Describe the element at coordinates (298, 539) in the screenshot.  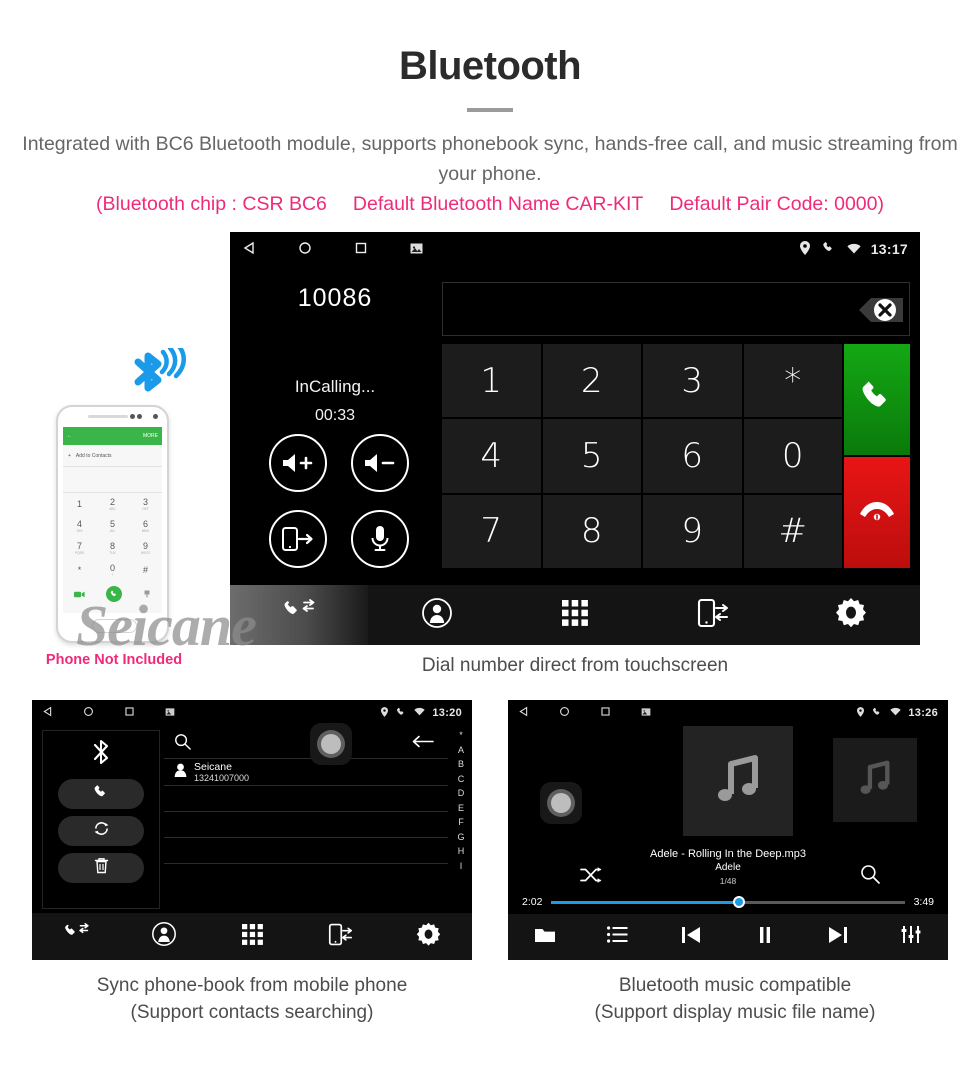
I see `phone-transfer-icon` at that location.